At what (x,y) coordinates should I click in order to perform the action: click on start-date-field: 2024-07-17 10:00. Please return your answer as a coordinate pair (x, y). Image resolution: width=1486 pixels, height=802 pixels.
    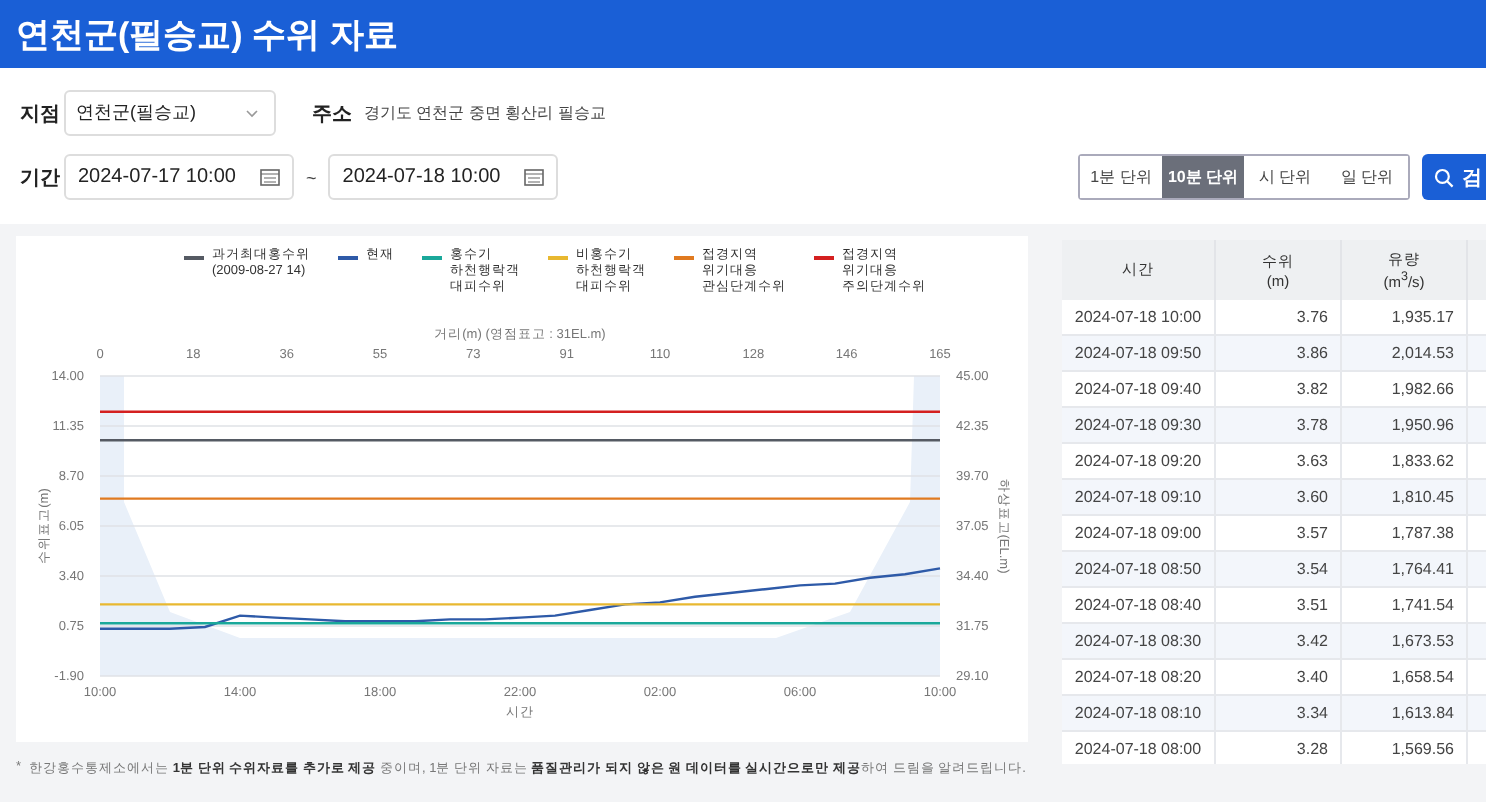
    Looking at the image, I should click on (179, 177).